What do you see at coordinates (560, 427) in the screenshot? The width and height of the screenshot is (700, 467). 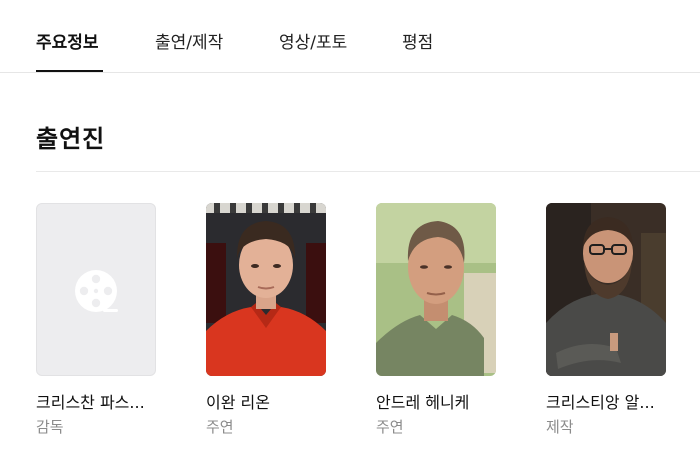 I see `cast-role: 제작` at bounding box center [560, 427].